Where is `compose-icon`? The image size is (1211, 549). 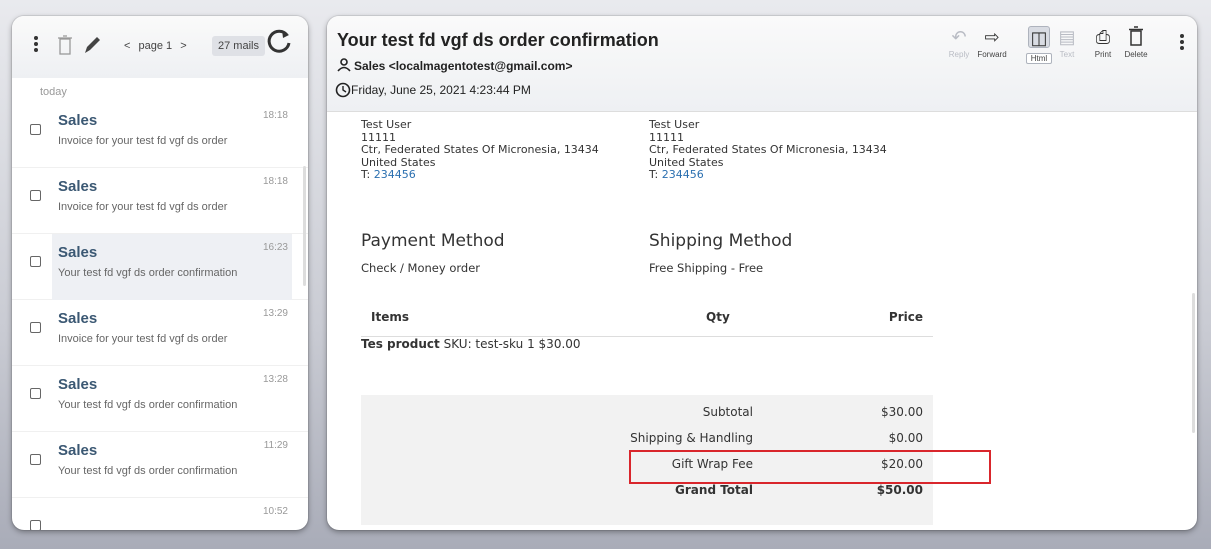
compose-icon is located at coordinates (92, 48).